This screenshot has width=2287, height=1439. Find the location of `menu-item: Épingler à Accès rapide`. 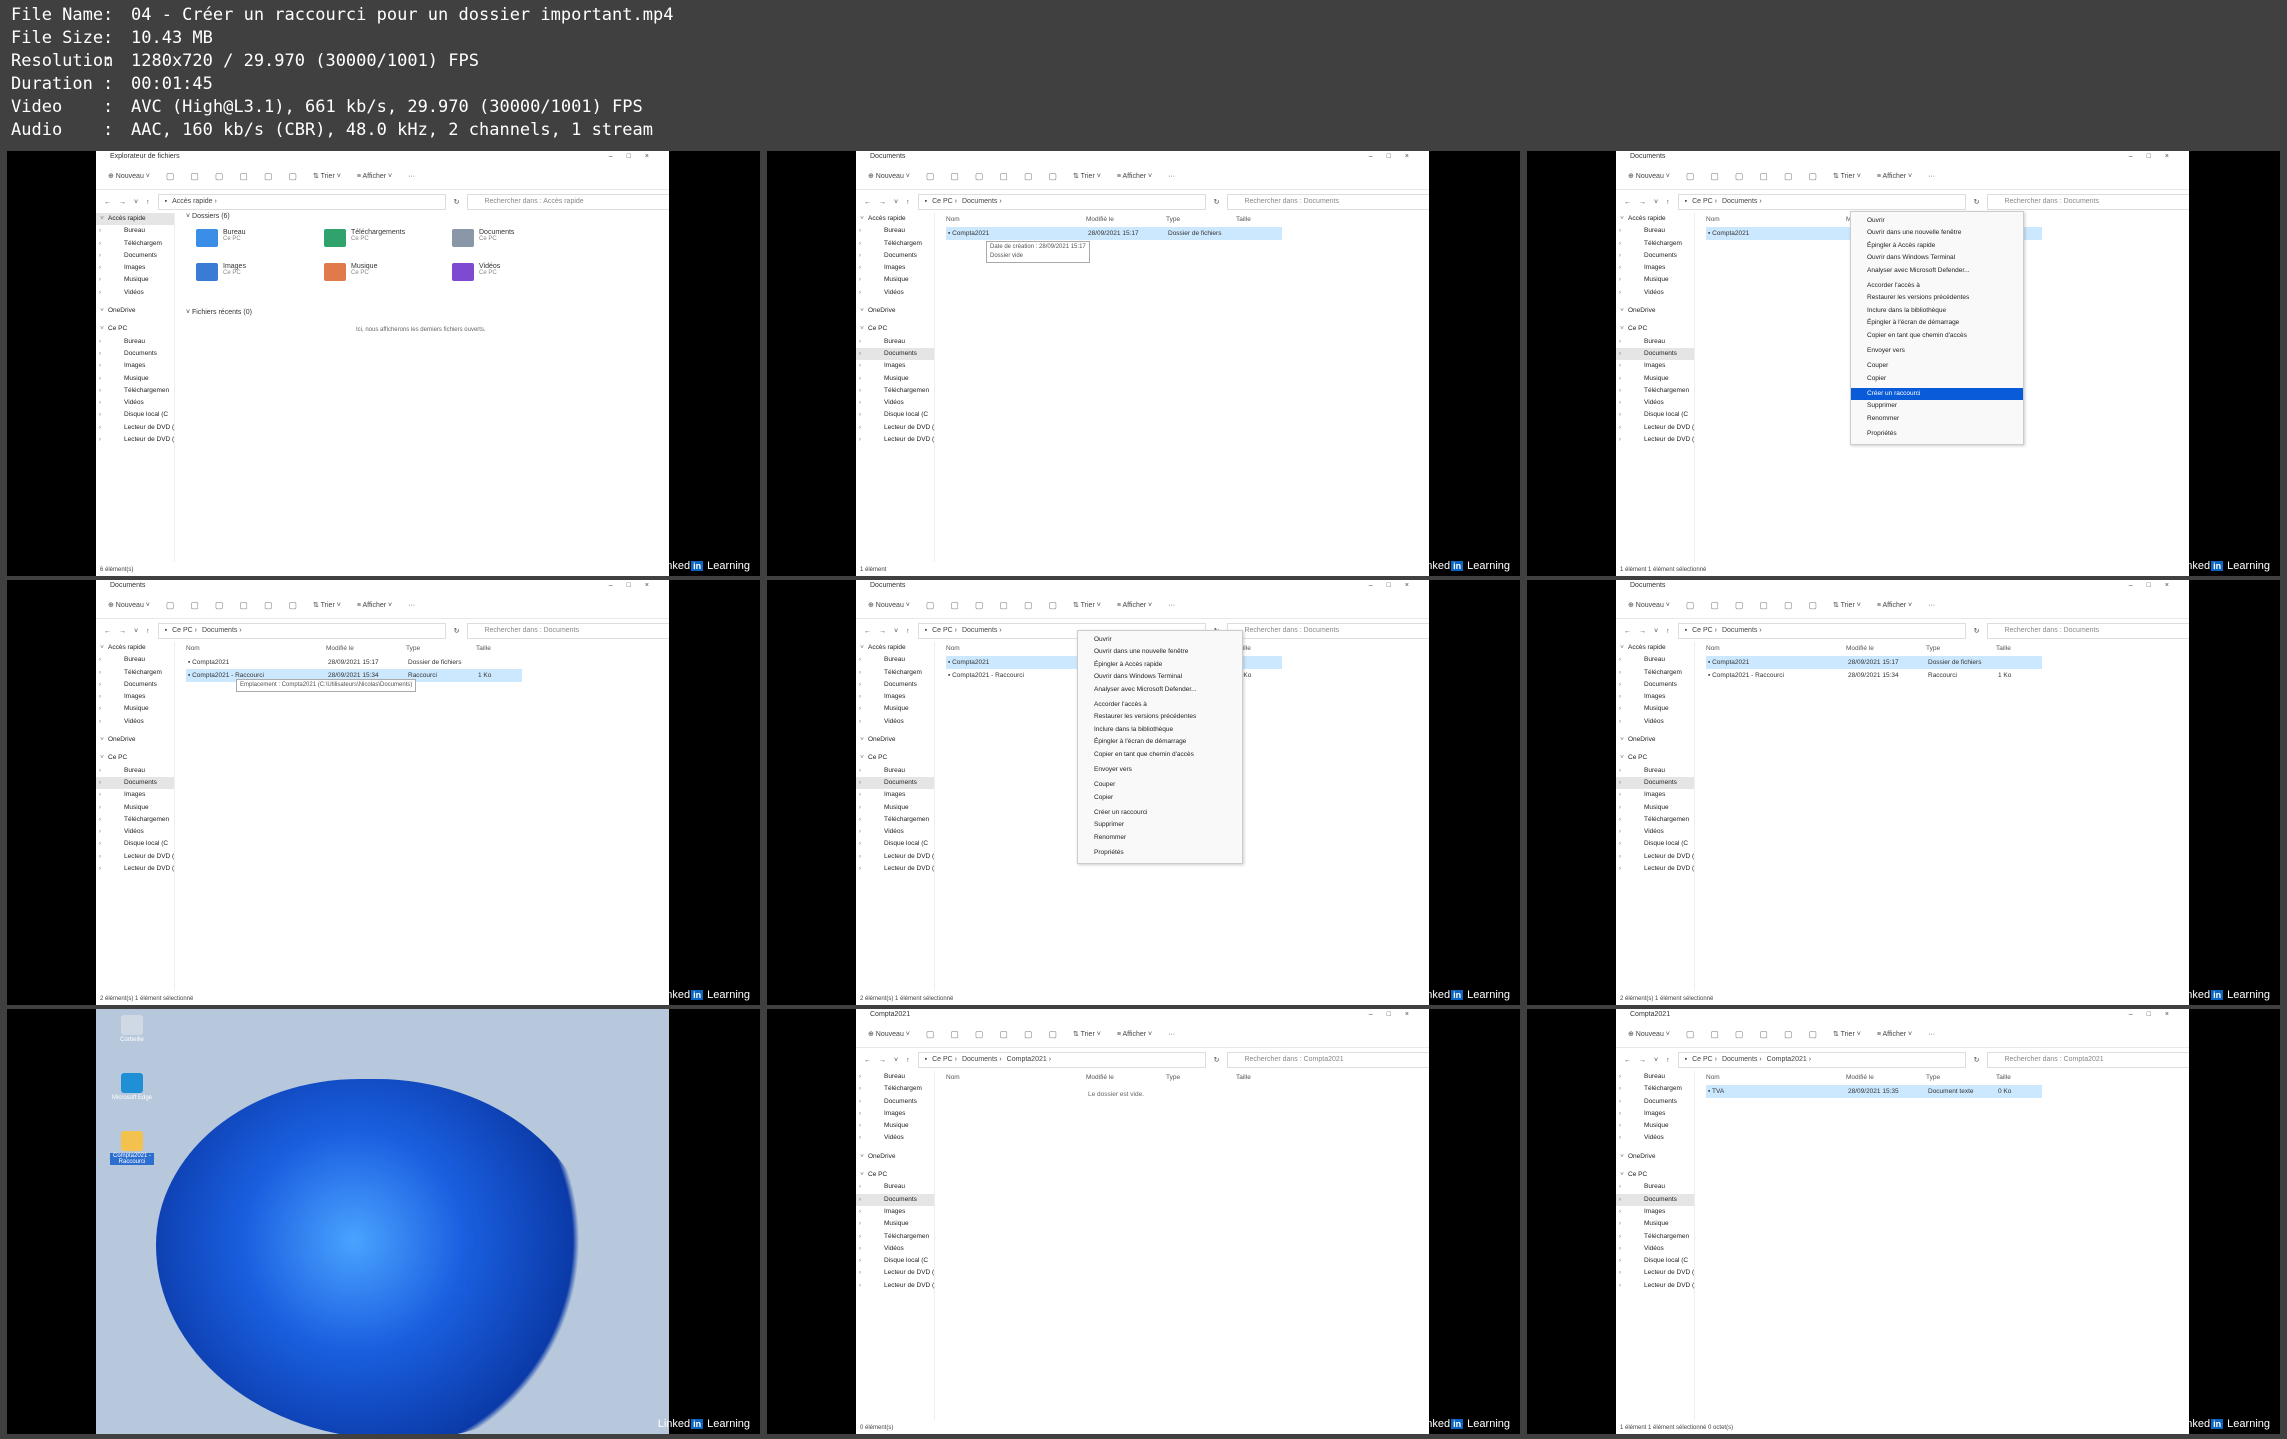

menu-item: Épingler à Accès rapide is located at coordinates (1937, 246).